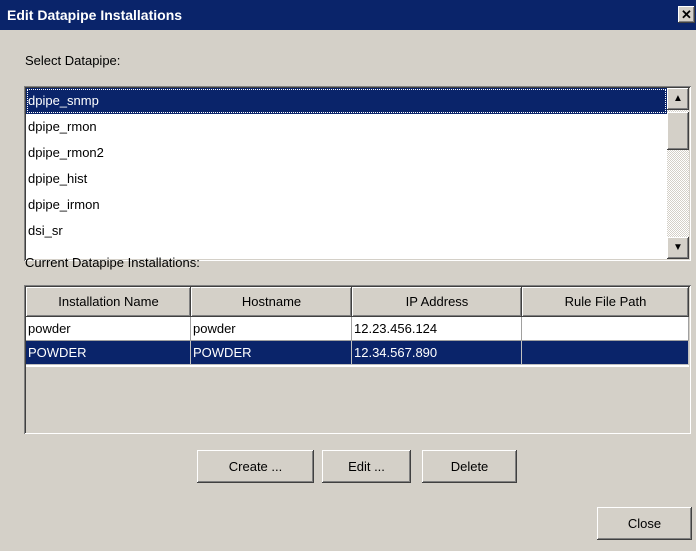 This screenshot has width=696, height=551. I want to click on column-header: Installation Name, so click(108, 302).